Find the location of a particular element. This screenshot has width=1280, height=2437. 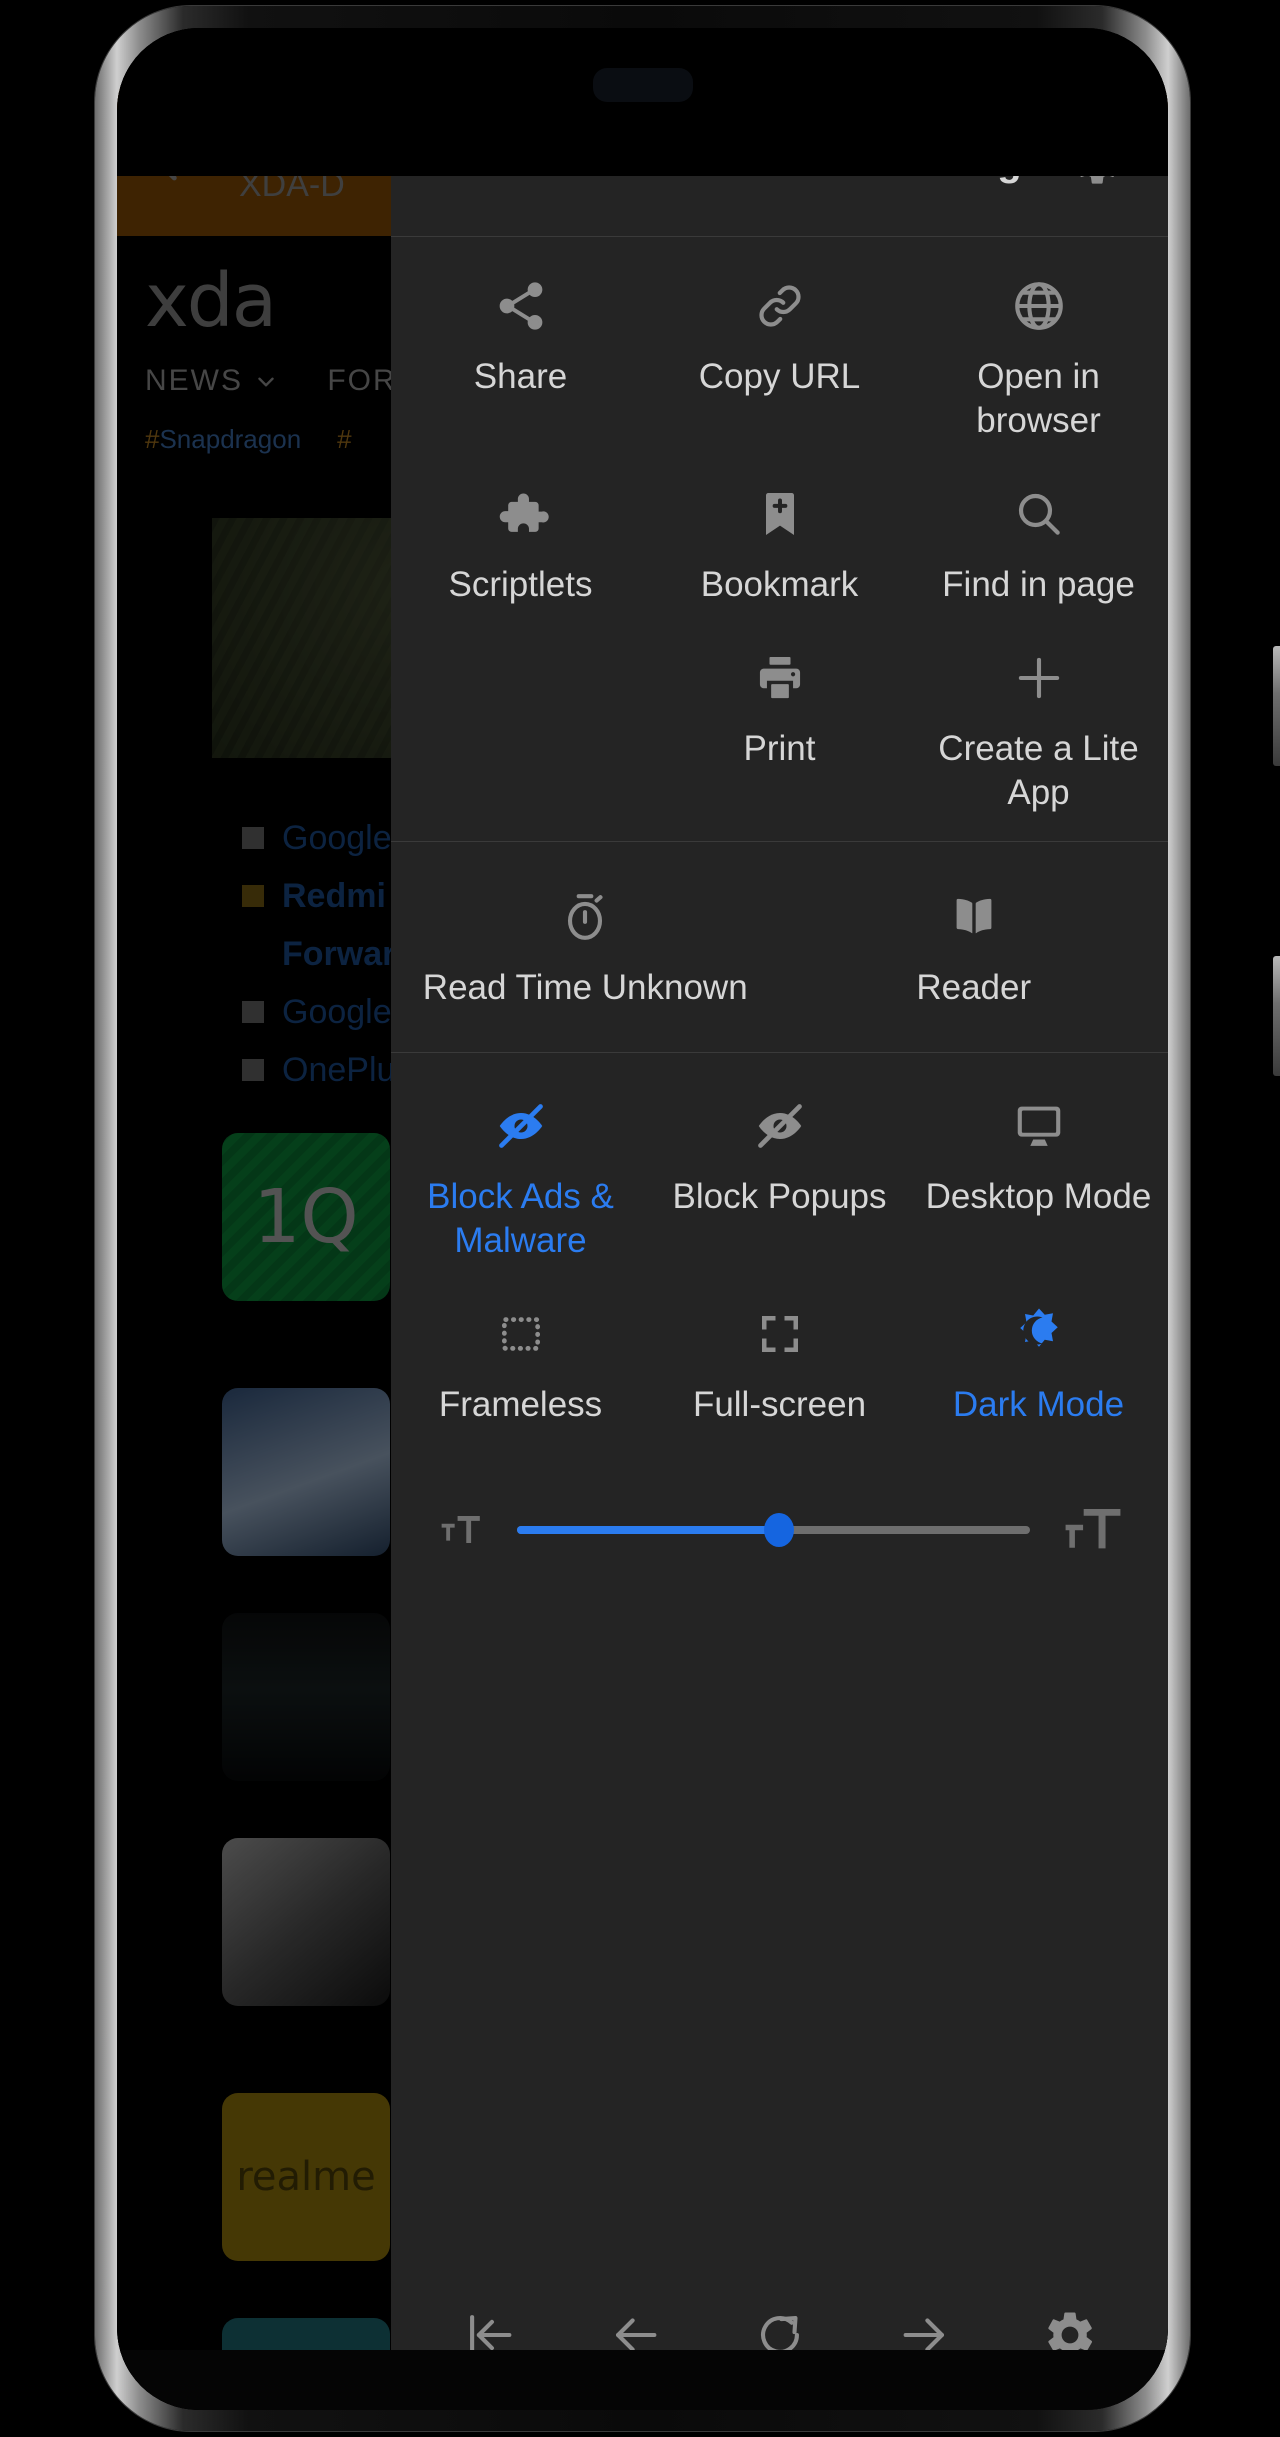

font-size-slider-fill is located at coordinates (648, 1530).